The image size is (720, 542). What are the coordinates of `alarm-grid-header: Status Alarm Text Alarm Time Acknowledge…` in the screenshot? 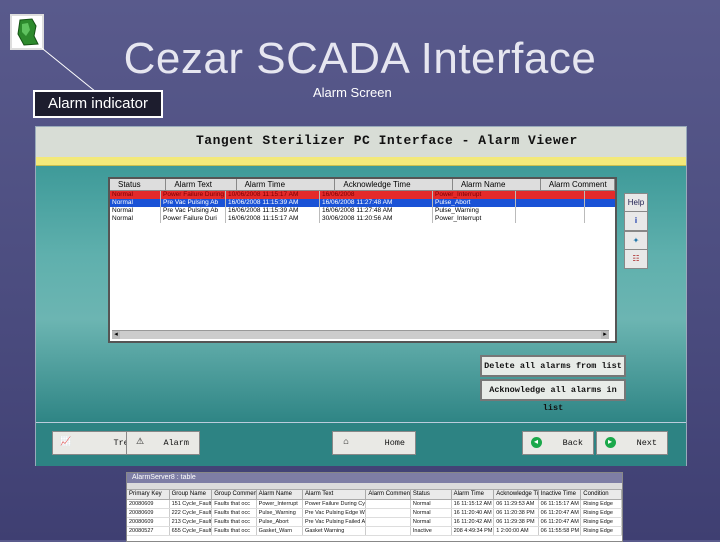 It's located at (363, 185).